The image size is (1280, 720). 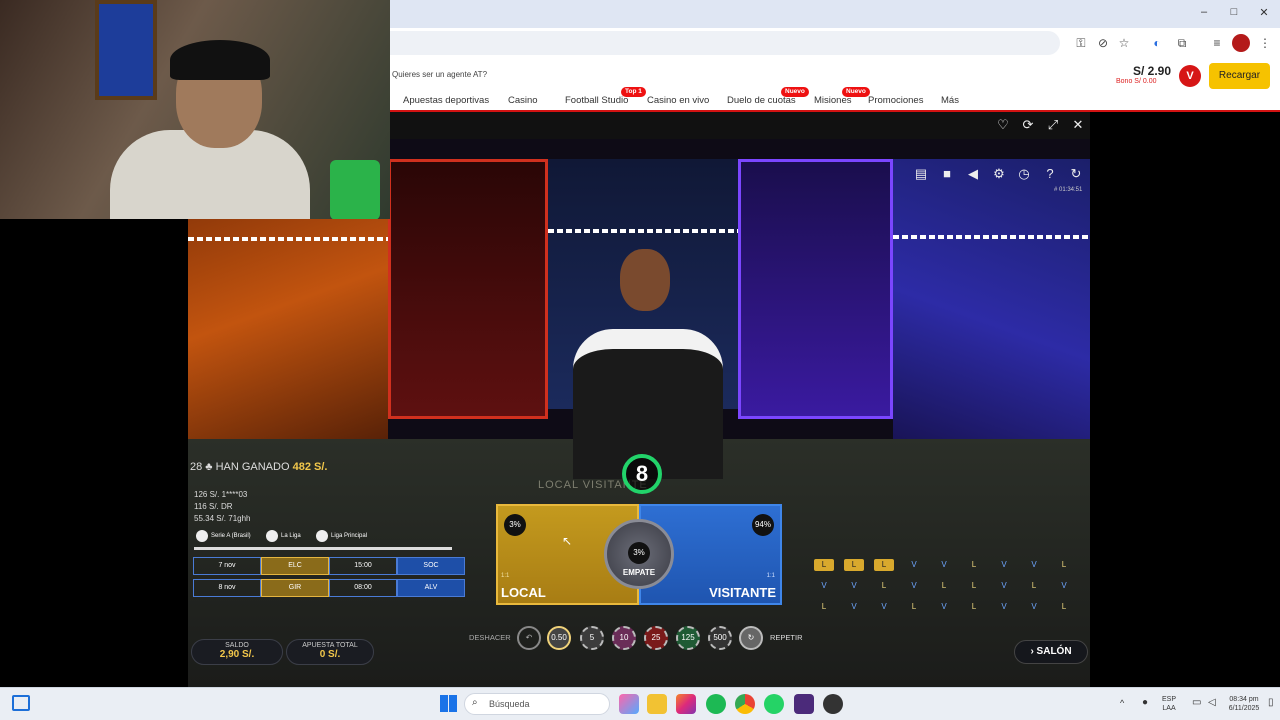 What do you see at coordinates (1124, 43) in the screenshot?
I see `star-icon: ☆` at bounding box center [1124, 43].